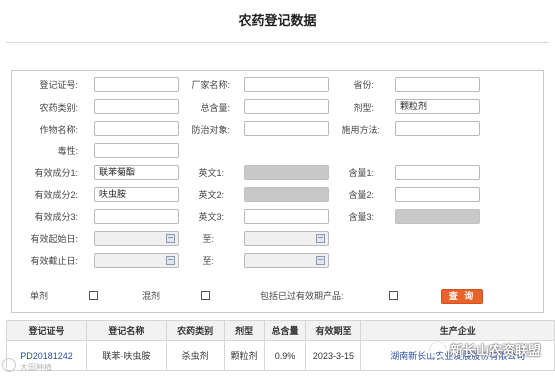 This screenshot has height=376, width=555. What do you see at coordinates (93, 295) in the screenshot?
I see `single-checkbox` at bounding box center [93, 295].